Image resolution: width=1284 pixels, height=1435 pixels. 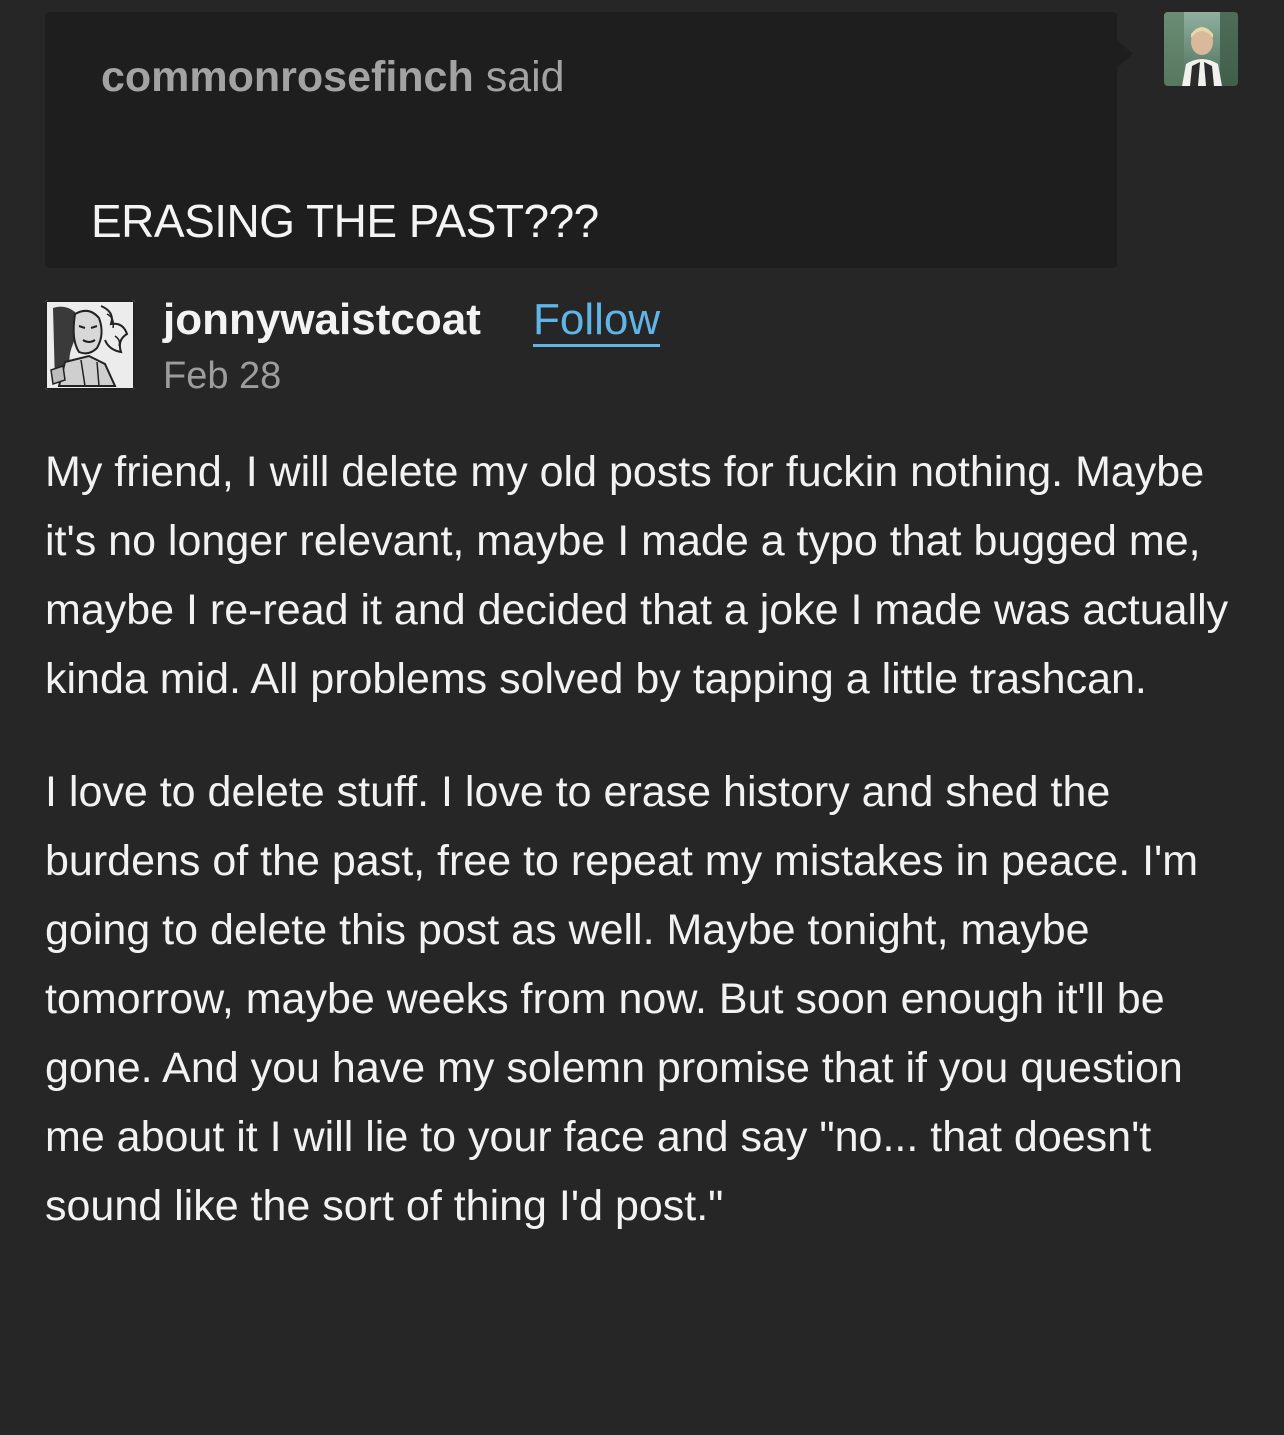 I want to click on asker-line: commonrosefinch said, so click(x=333, y=77).